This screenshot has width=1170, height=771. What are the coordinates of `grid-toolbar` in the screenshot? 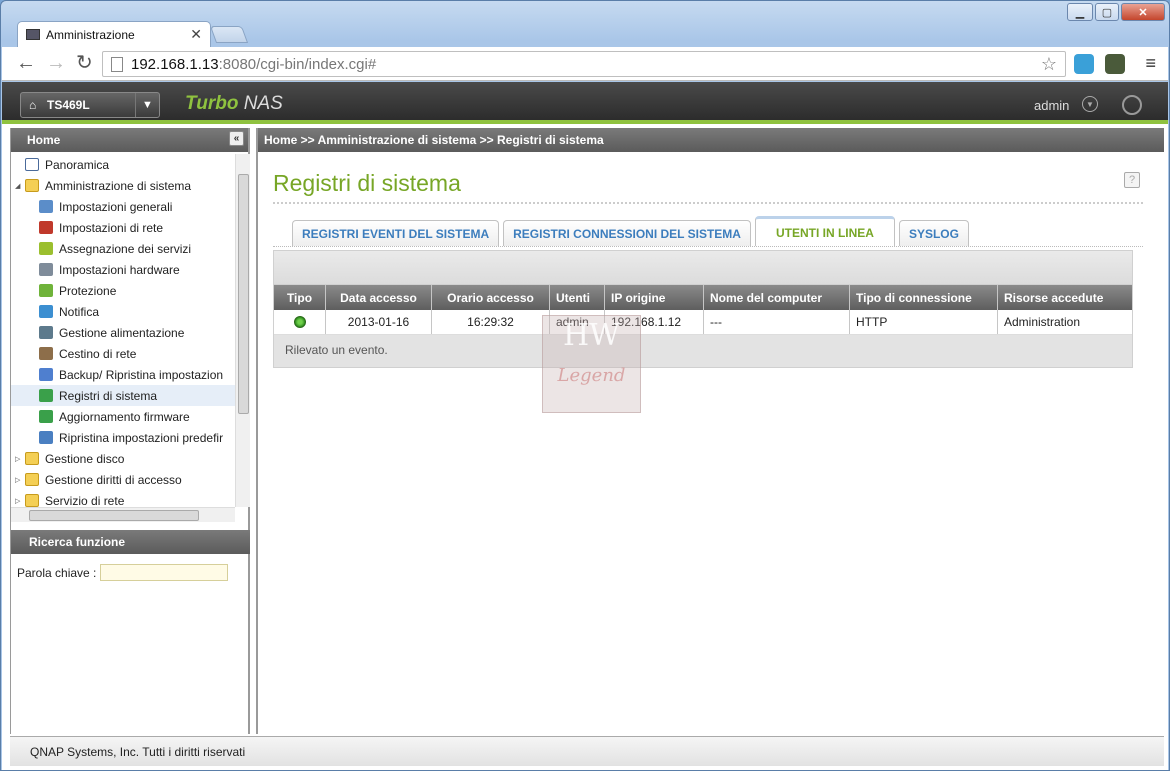 It's located at (703, 268).